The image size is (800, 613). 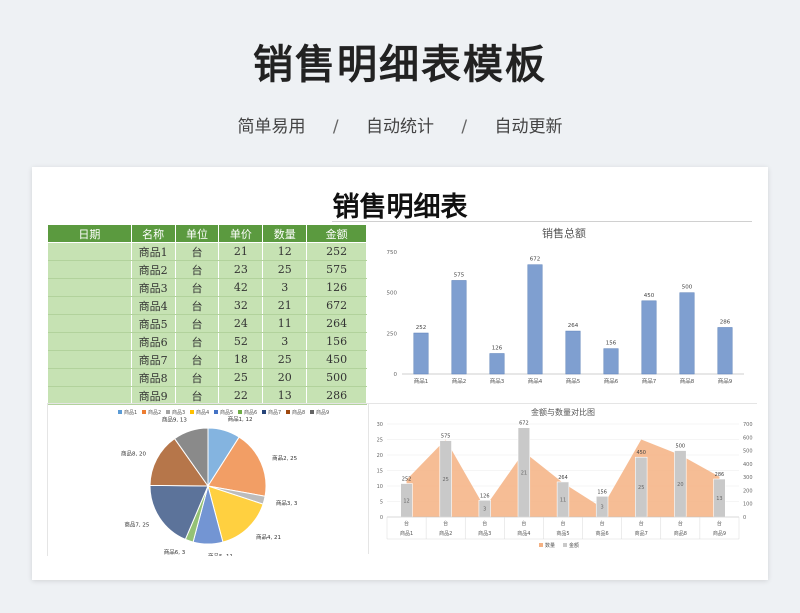 I want to click on table-cell: 156, so click(x=336, y=341).